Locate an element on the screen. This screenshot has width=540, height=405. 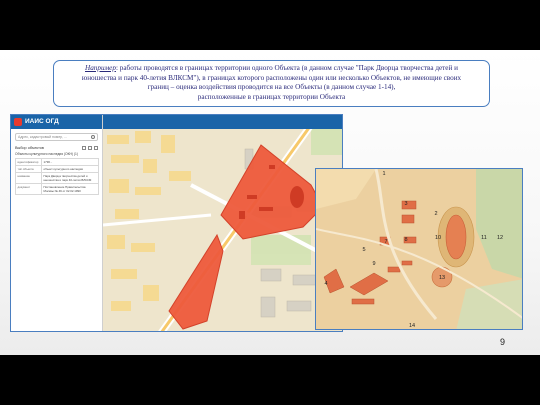
map-top-bar is located at coordinates (222, 122).